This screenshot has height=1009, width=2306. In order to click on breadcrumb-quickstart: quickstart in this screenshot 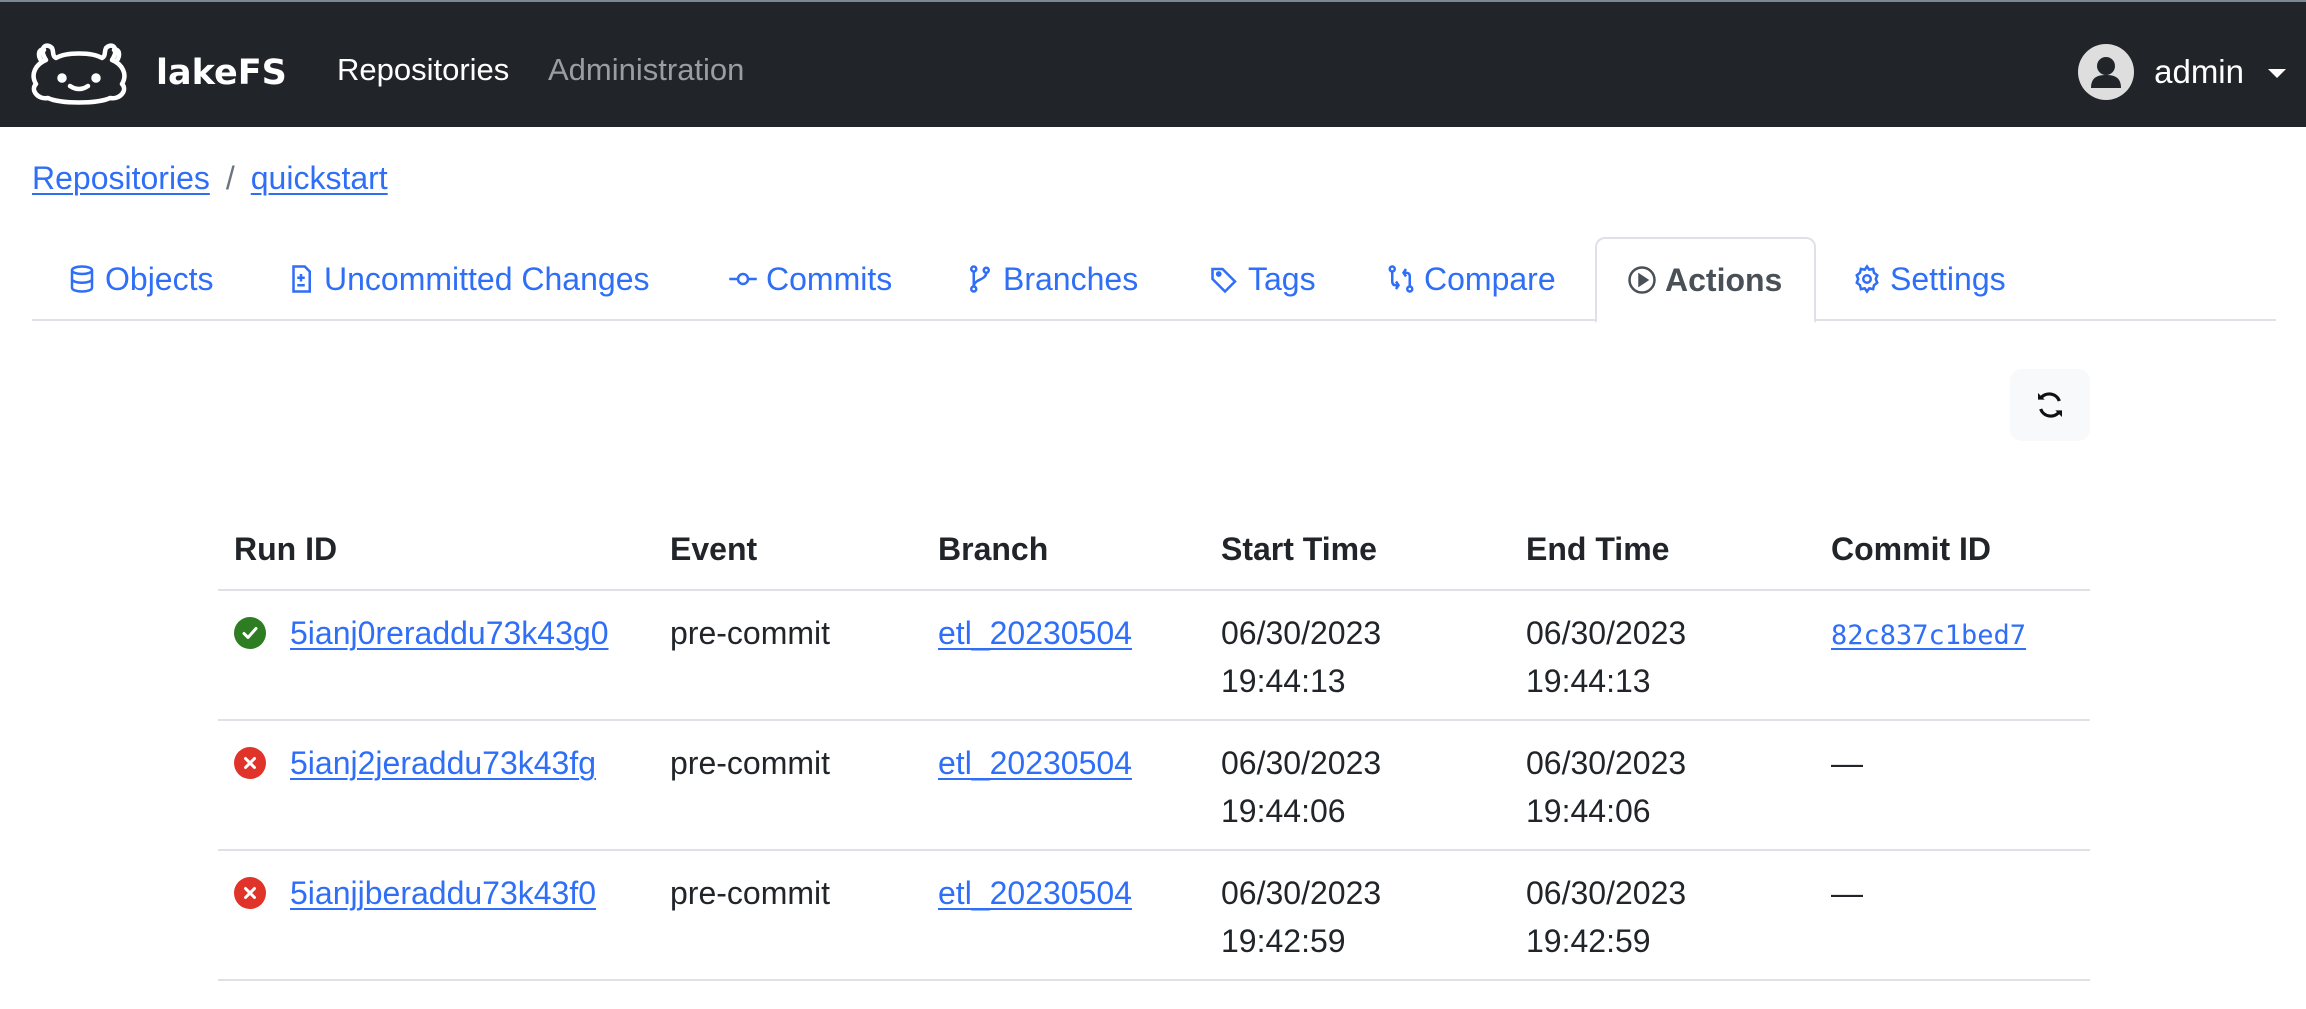, I will do `click(319, 178)`.